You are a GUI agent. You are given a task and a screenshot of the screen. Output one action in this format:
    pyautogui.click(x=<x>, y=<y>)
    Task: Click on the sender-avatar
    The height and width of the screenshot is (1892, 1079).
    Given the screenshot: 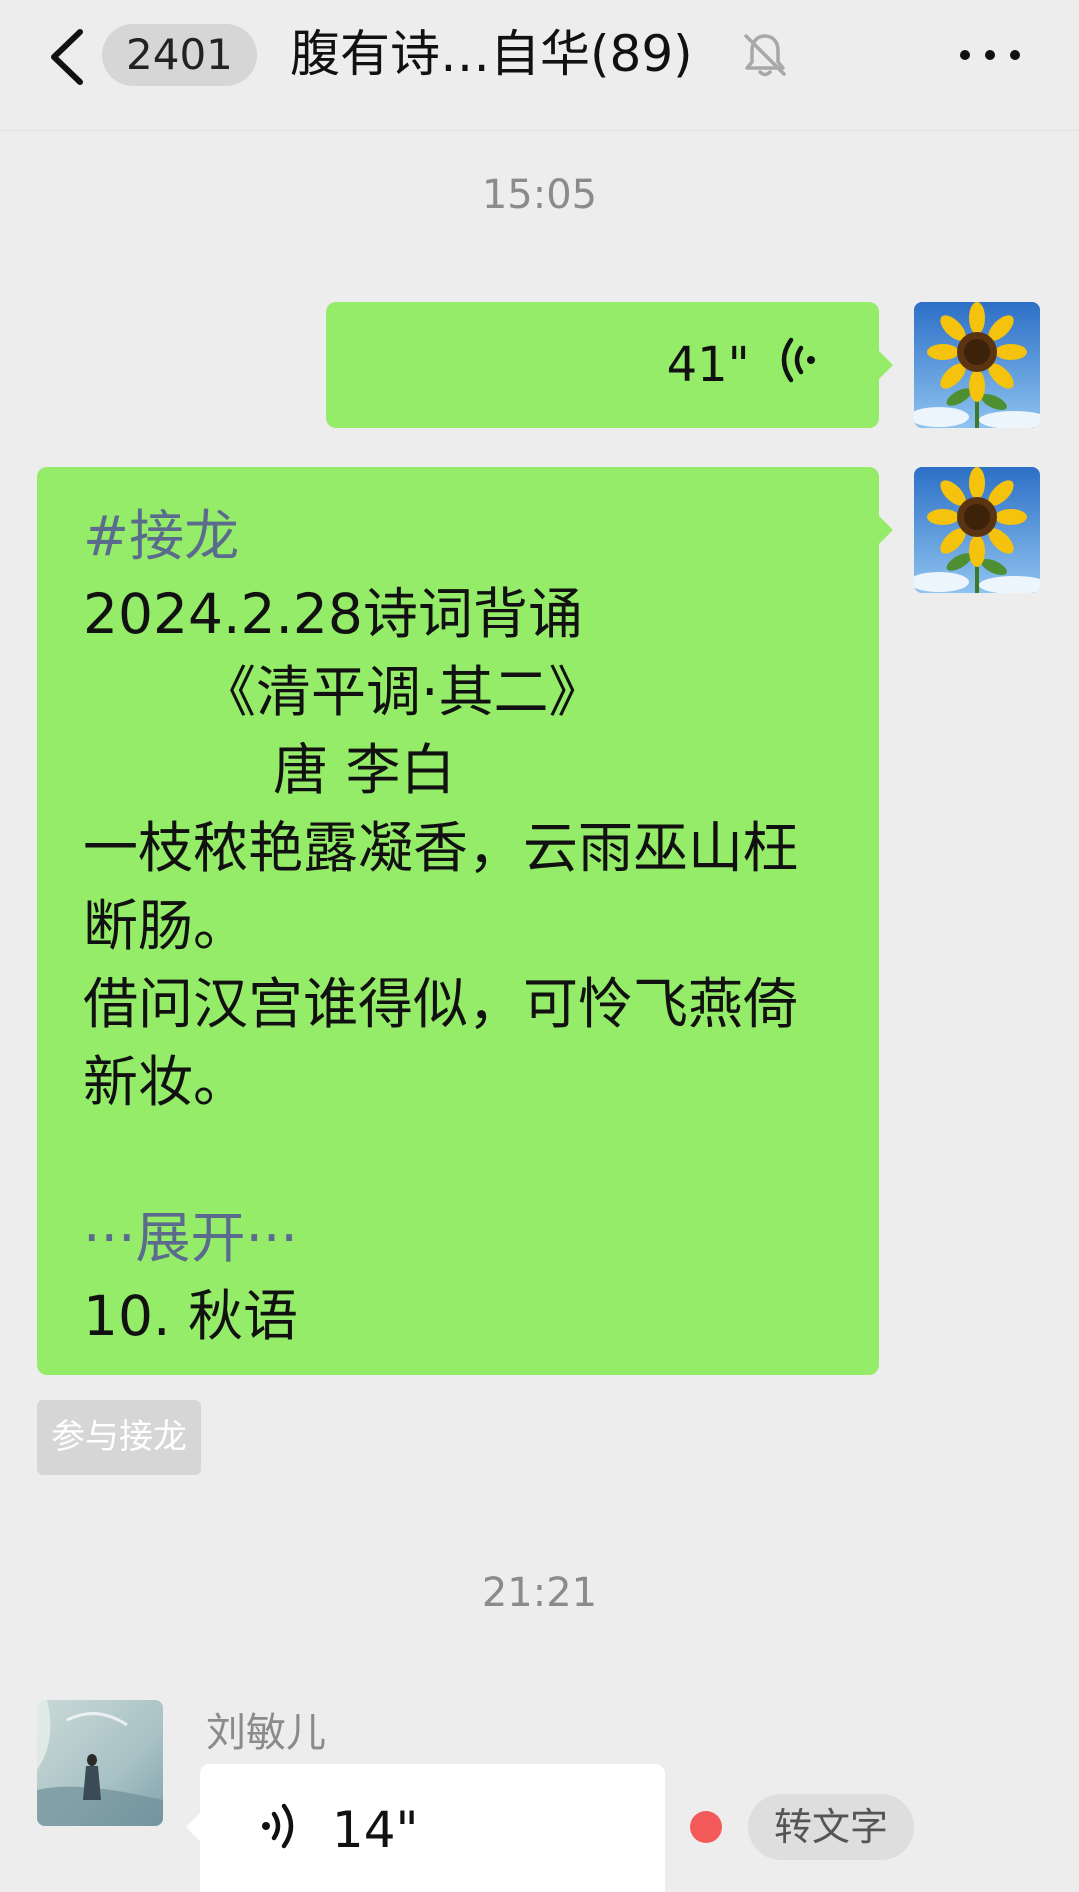 What is the action you would take?
    pyautogui.click(x=100, y=1763)
    